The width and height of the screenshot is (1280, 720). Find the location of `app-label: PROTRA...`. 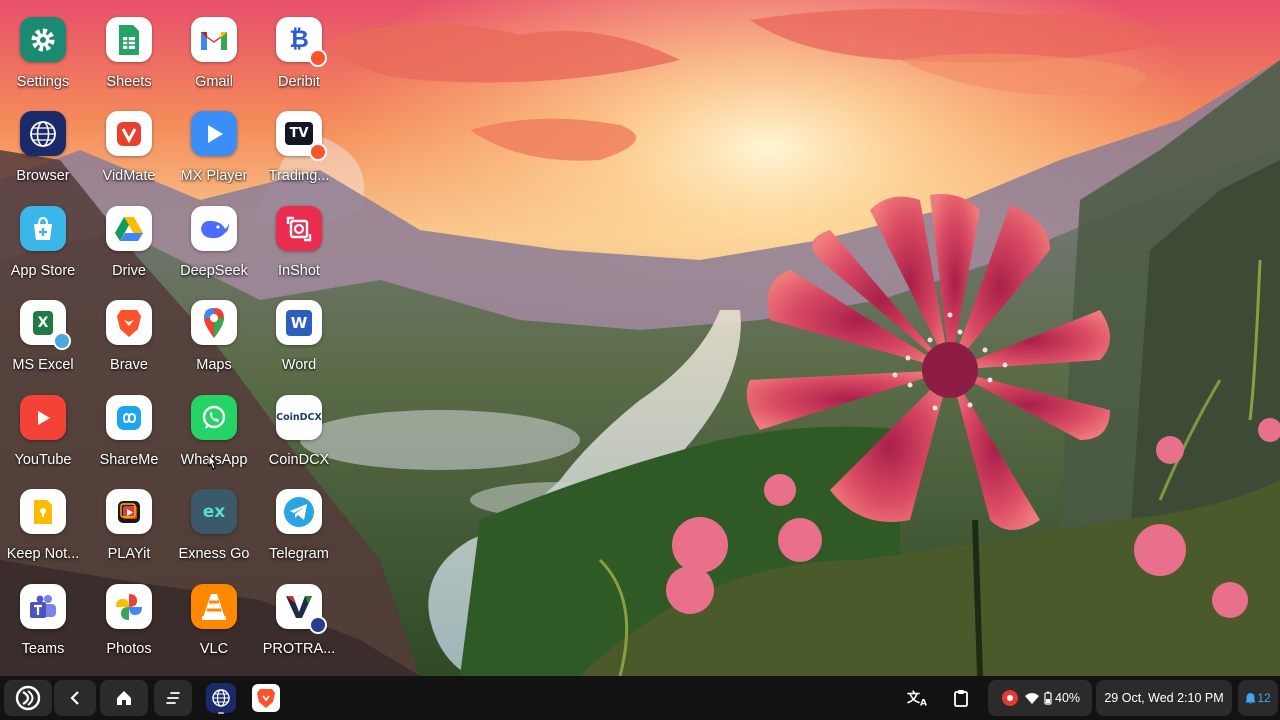

app-label: PROTRA... is located at coordinates (299, 649).